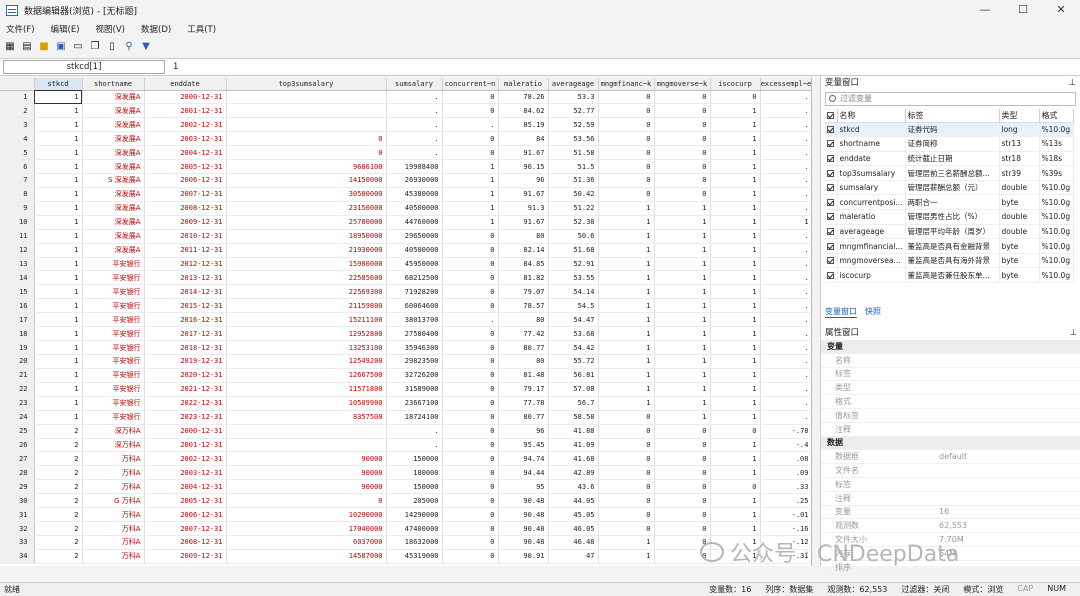 The width and height of the screenshot is (1080, 596). I want to click on row-number: 23, so click(17, 403).